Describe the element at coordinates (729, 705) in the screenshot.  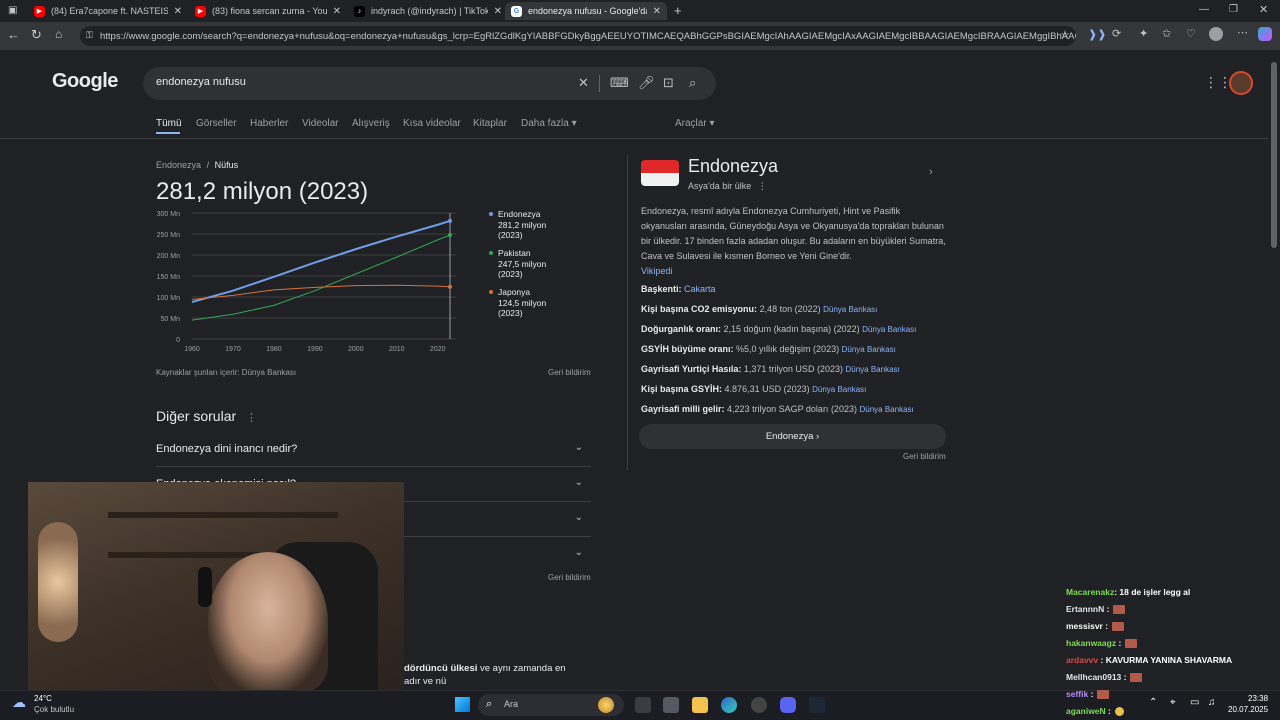
I see `edge-icon` at that location.